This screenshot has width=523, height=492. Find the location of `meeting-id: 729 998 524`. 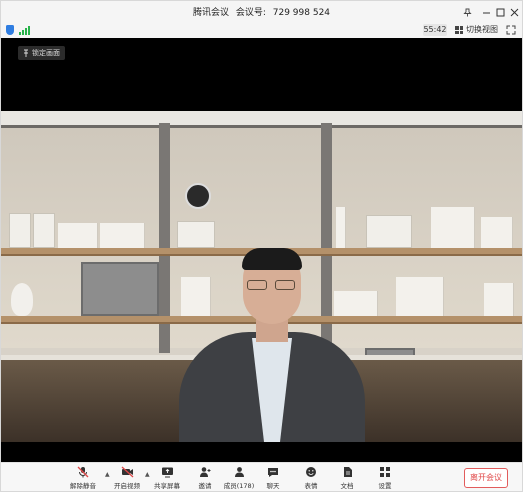

meeting-id: 729 998 524 is located at coordinates (301, 13).